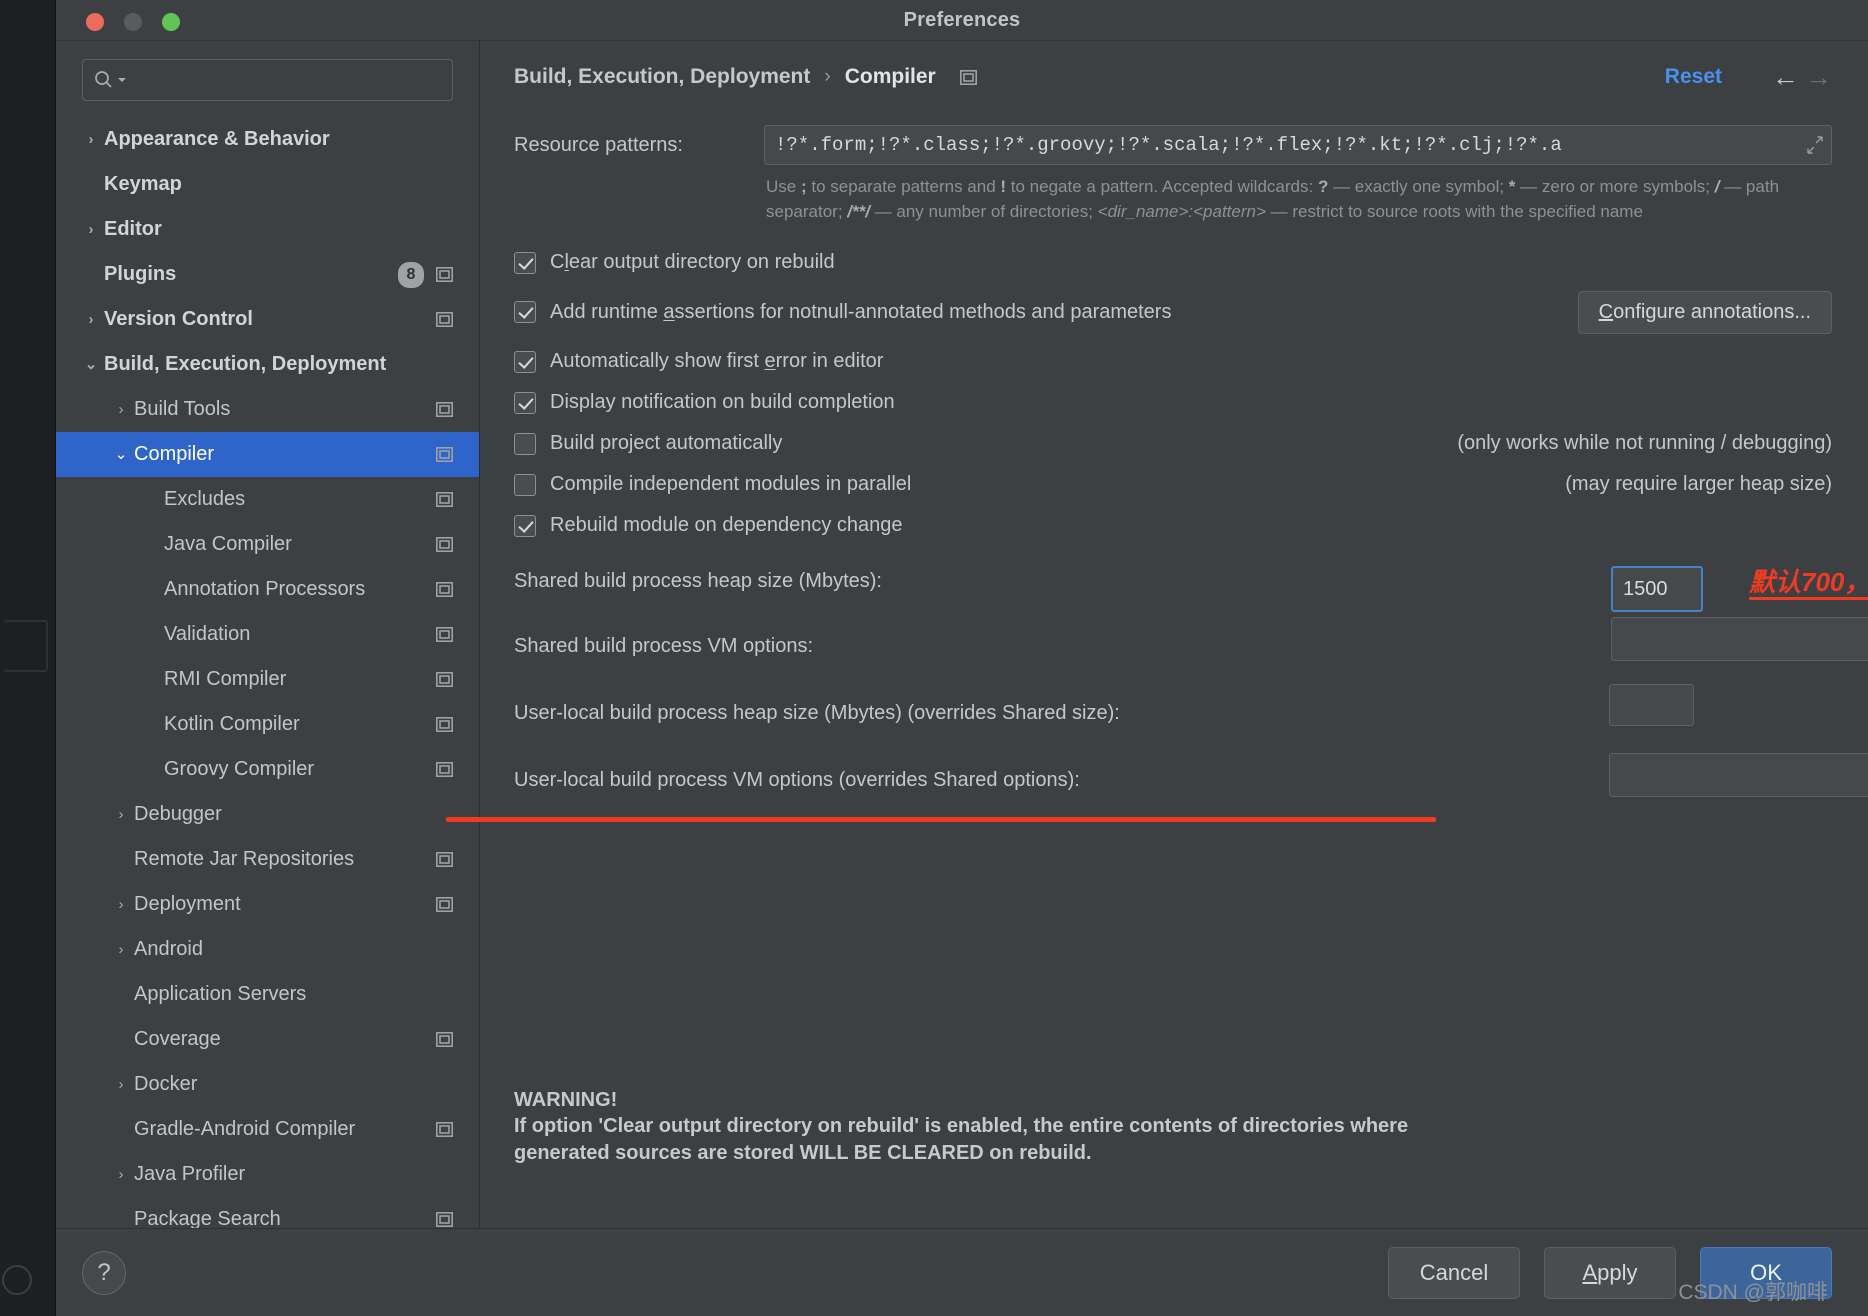 The height and width of the screenshot is (1316, 1868). Describe the element at coordinates (267, 274) in the screenshot. I see `sidebar-item-plugins: ›Plugins8` at that location.